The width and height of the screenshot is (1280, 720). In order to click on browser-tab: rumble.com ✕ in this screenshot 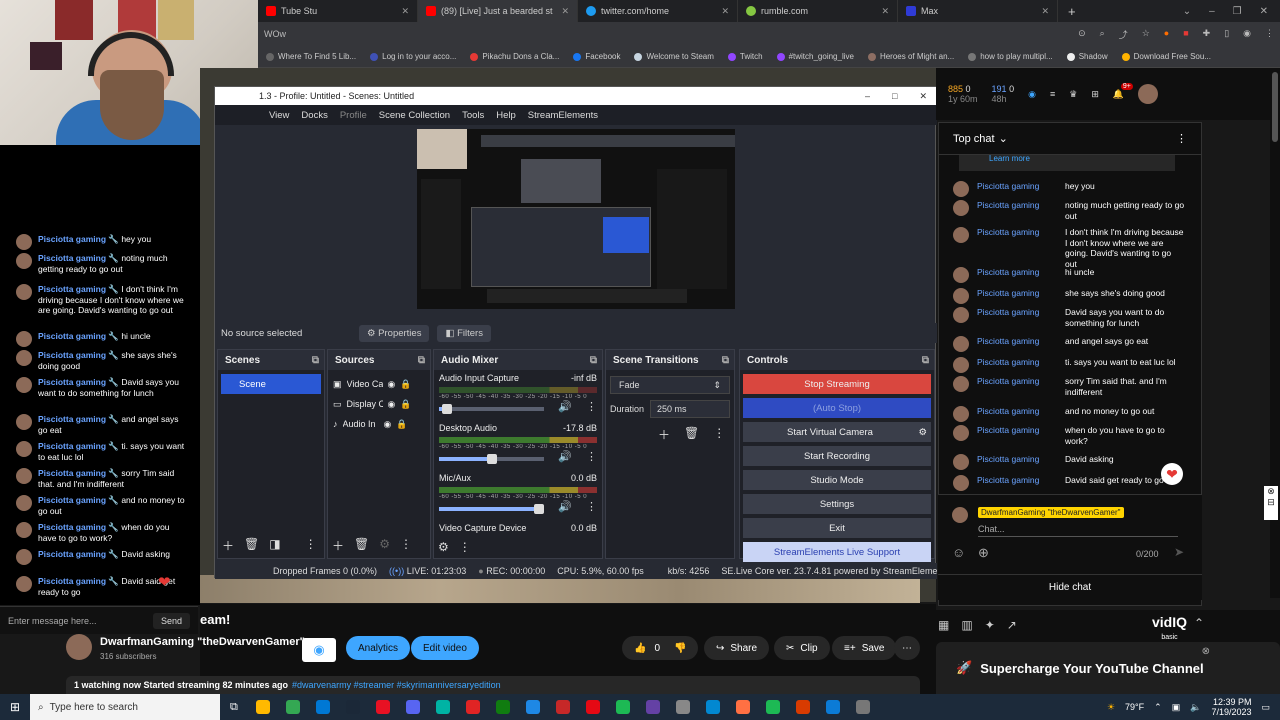, I will do `click(818, 11)`.